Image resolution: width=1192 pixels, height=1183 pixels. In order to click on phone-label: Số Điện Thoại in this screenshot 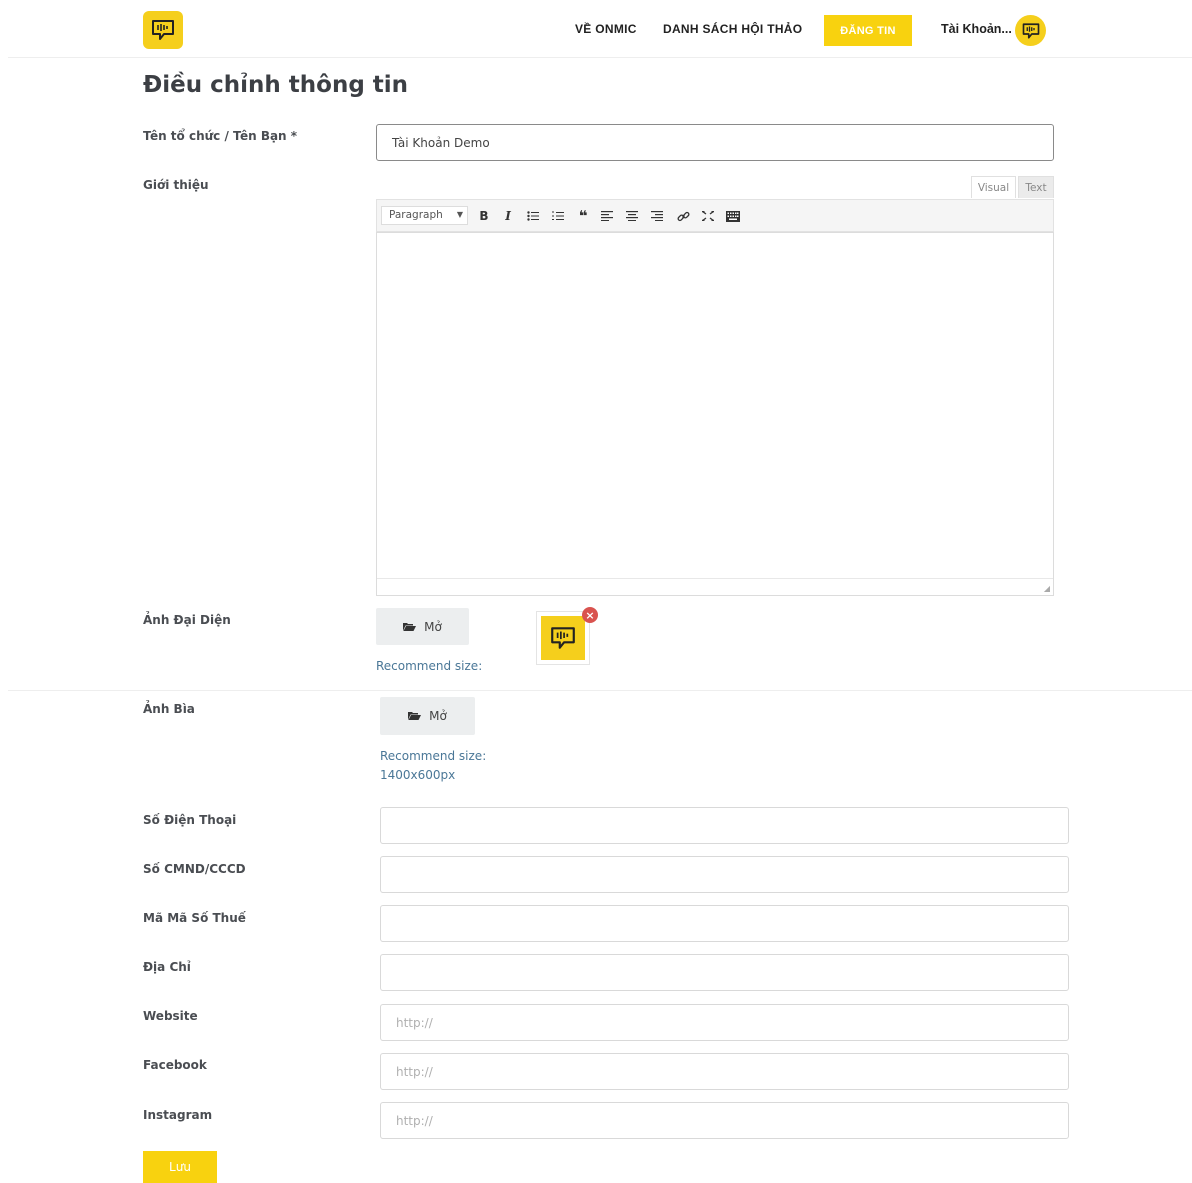, I will do `click(190, 820)`.